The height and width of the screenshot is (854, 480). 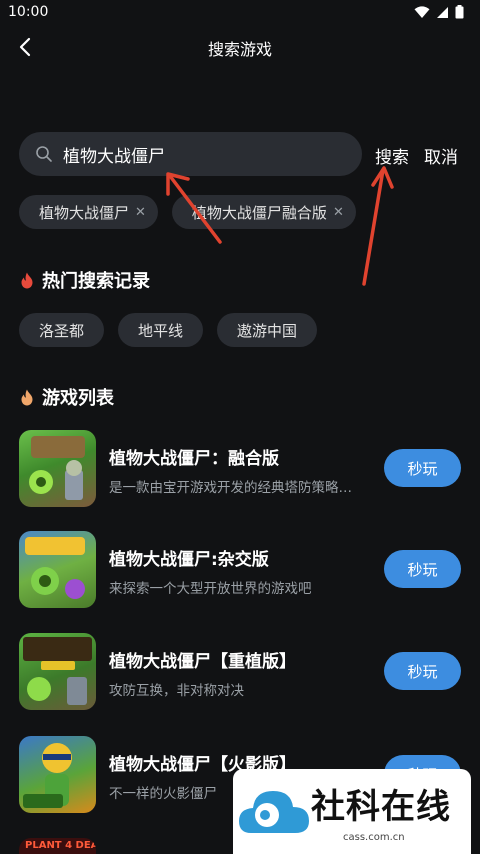 I want to click on history-chip: 植物大战僵尸 ✕, so click(x=88, y=212).